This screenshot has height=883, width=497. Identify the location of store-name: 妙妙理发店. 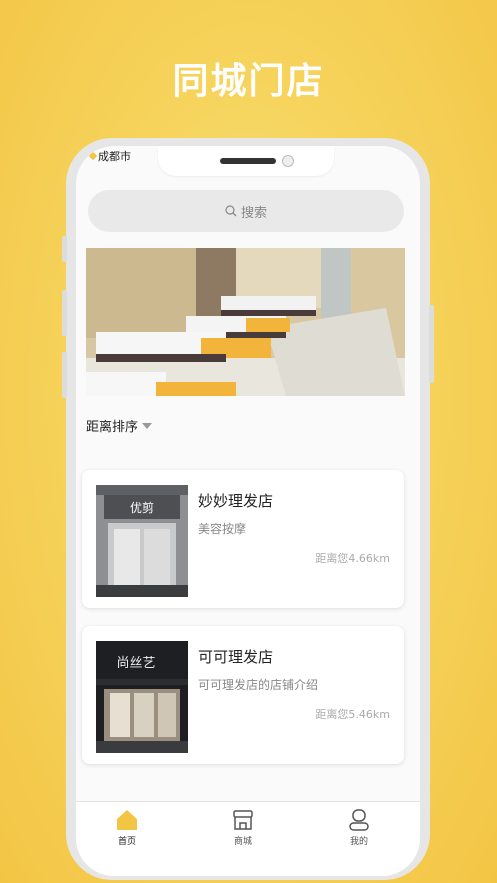
(236, 501).